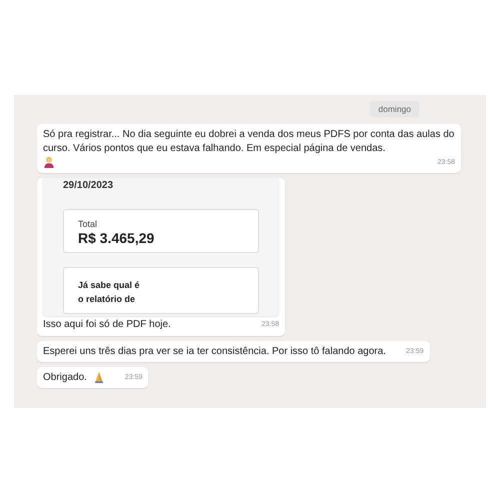 This screenshot has height=500, width=500. Describe the element at coordinates (88, 186) in the screenshot. I see `report-date: 29/10/2023` at that location.